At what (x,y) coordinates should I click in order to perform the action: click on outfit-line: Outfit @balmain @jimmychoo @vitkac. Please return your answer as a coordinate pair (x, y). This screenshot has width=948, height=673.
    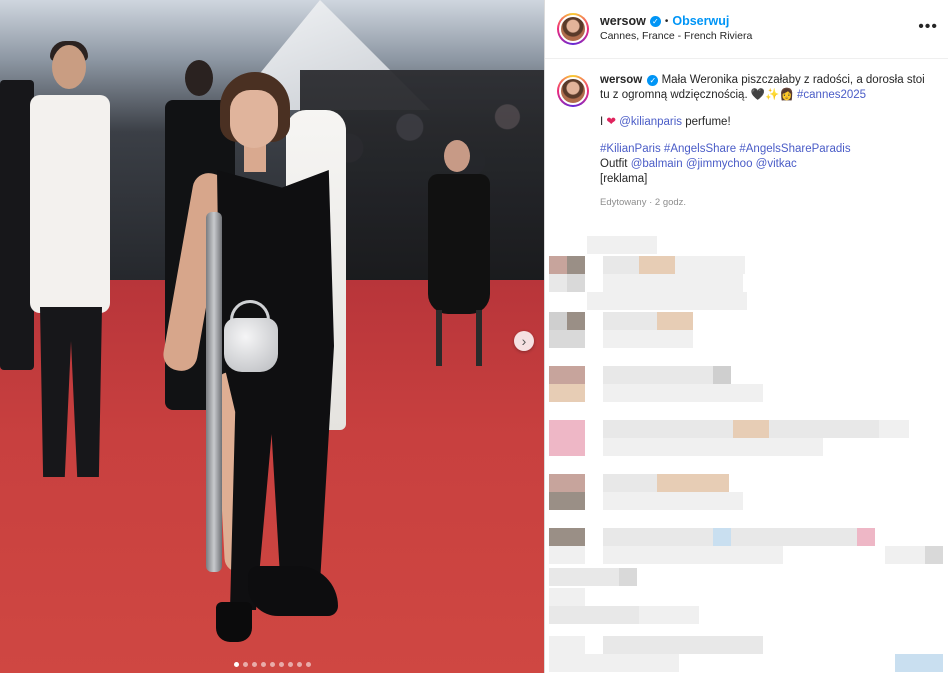
    Looking at the image, I should click on (768, 164).